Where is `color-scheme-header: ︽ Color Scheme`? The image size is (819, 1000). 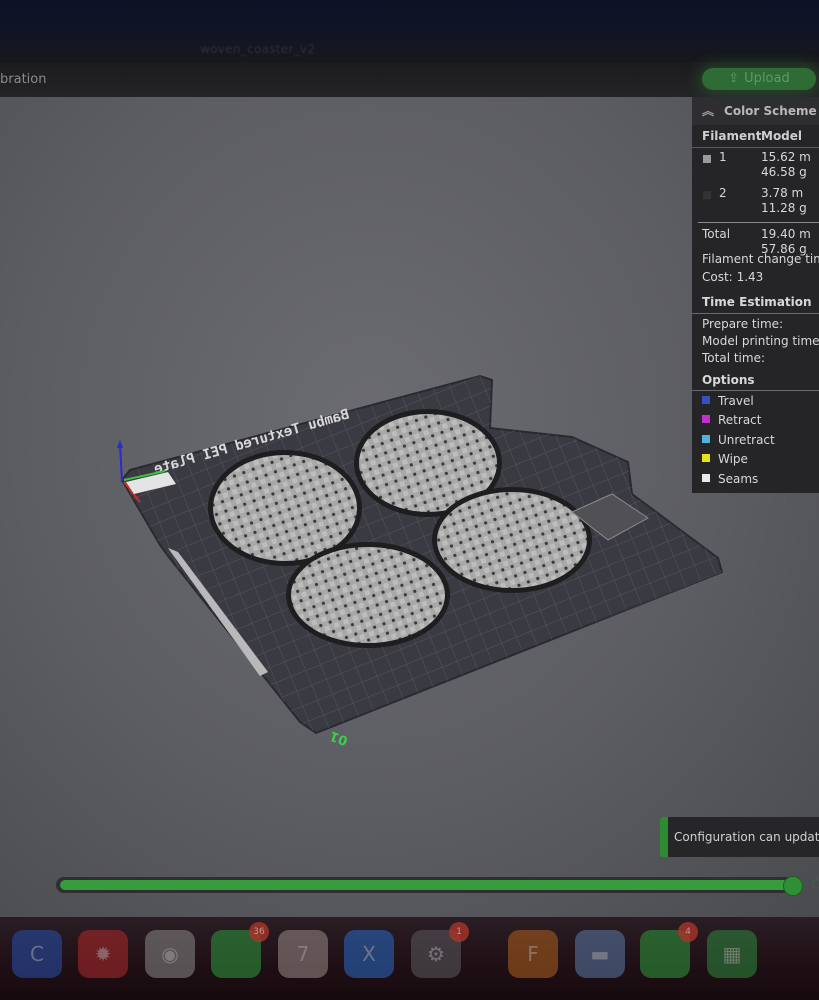
color-scheme-header: ︽ Color Scheme is located at coordinates (755, 111).